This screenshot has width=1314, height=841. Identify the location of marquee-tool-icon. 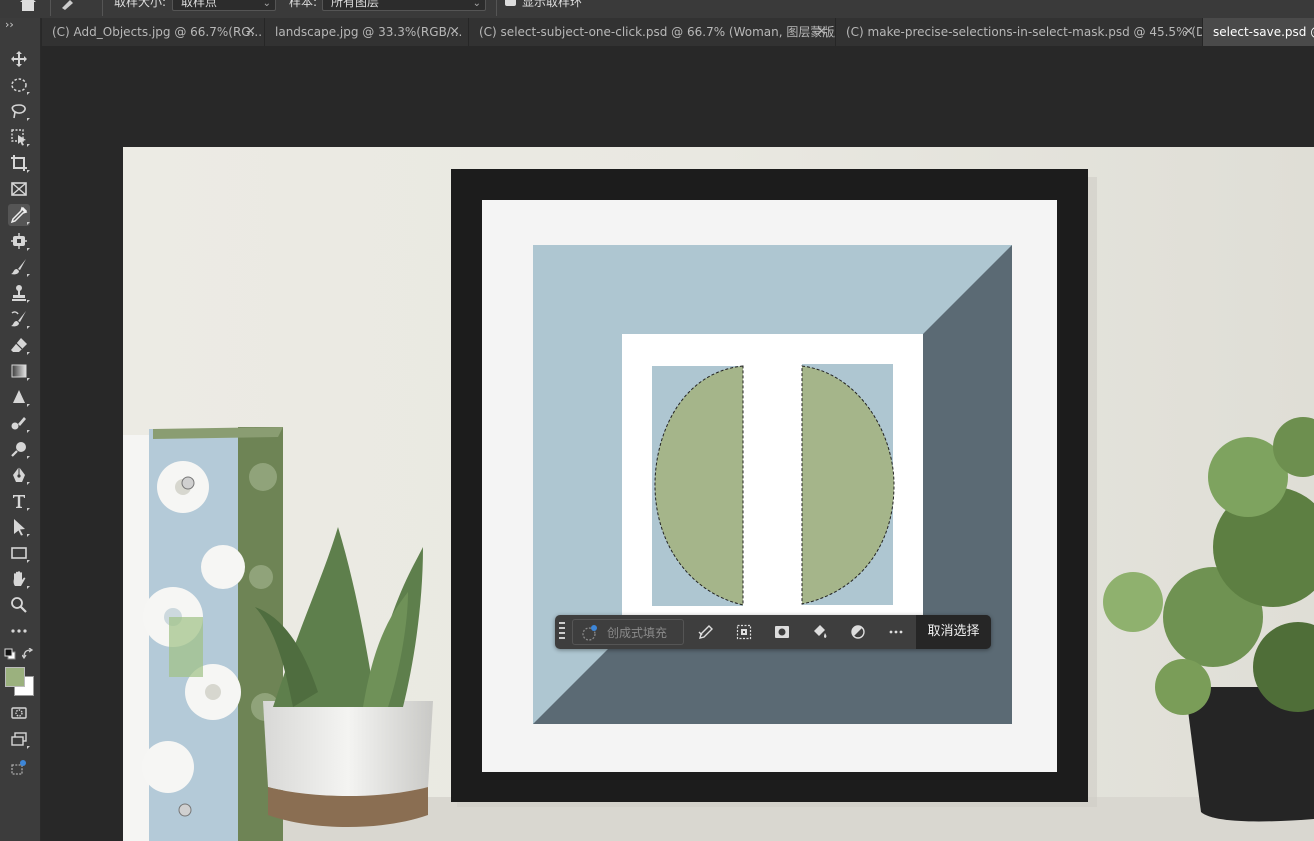
(19, 85).